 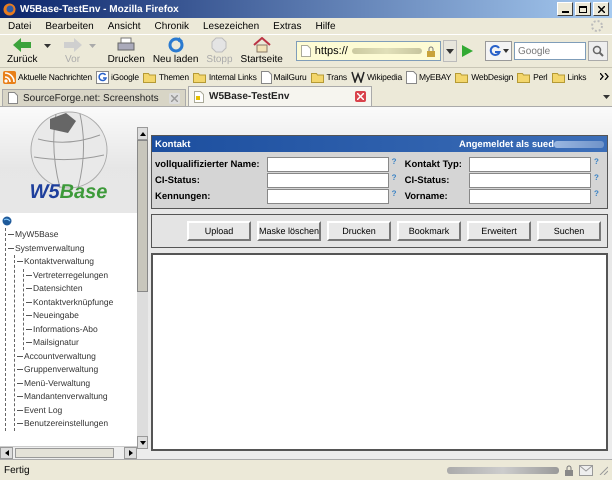 I want to click on tree-item: Kontaktverknüpfunge, so click(x=73, y=302).